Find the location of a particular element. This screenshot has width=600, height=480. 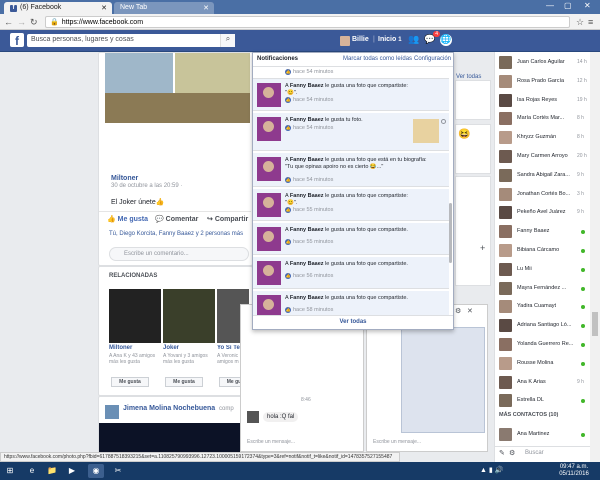

mark-read-icon is located at coordinates (443, 121).